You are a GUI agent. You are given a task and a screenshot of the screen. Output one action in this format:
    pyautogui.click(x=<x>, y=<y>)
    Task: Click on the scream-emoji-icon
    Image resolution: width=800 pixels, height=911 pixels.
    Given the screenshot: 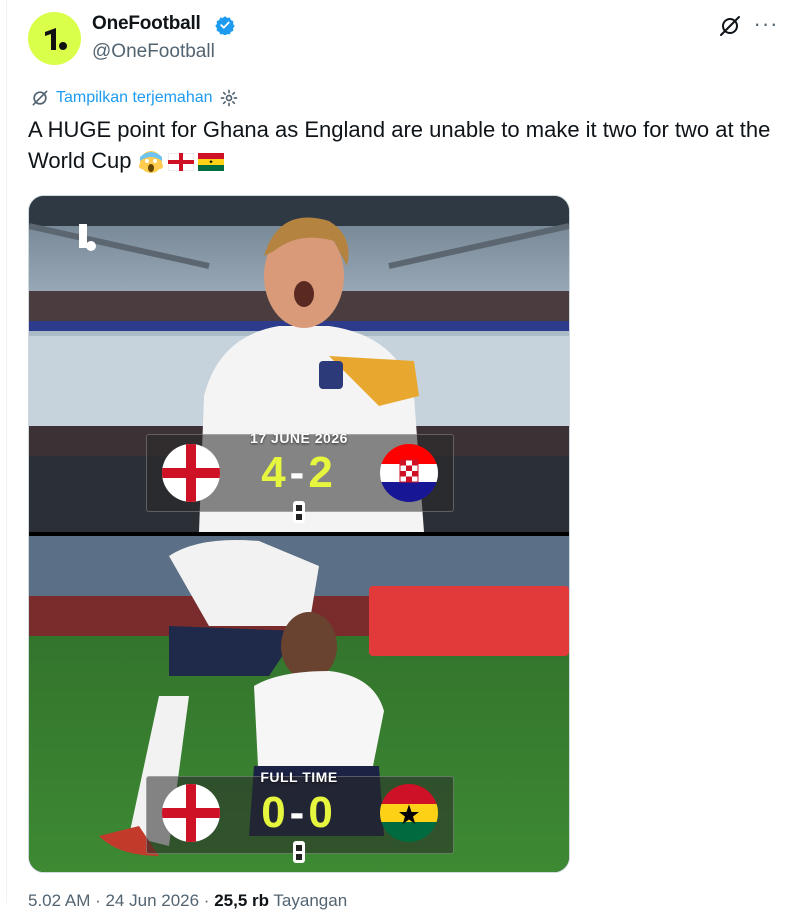 What is the action you would take?
    pyautogui.click(x=150, y=162)
    